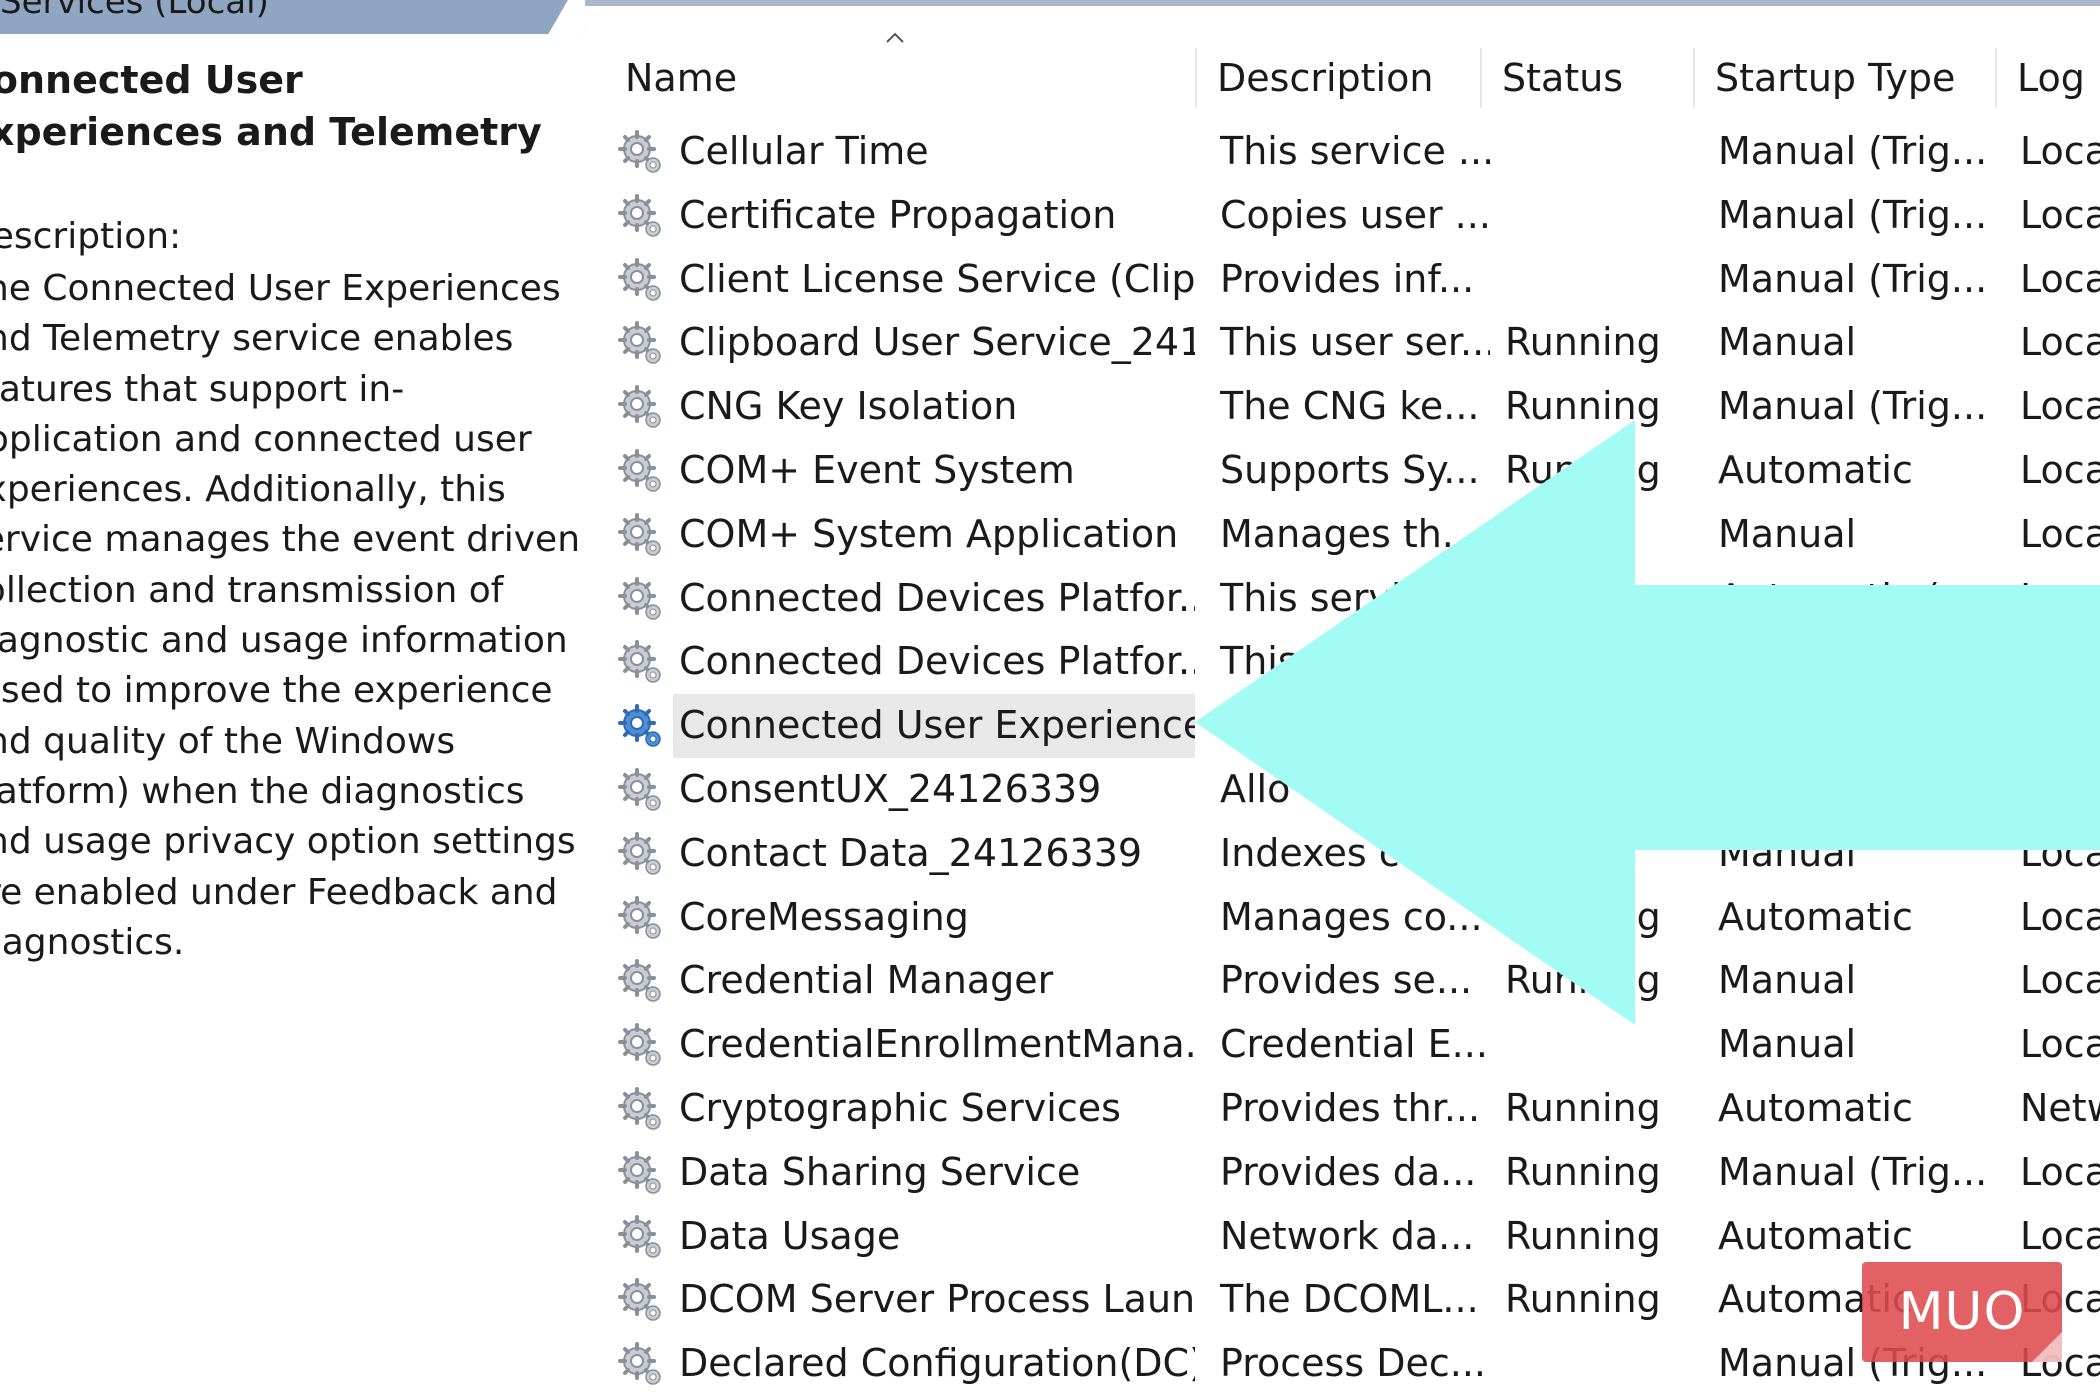  What do you see at coordinates (900, 407) in the screenshot?
I see `service-name-cell: CNG Key Isolation` at bounding box center [900, 407].